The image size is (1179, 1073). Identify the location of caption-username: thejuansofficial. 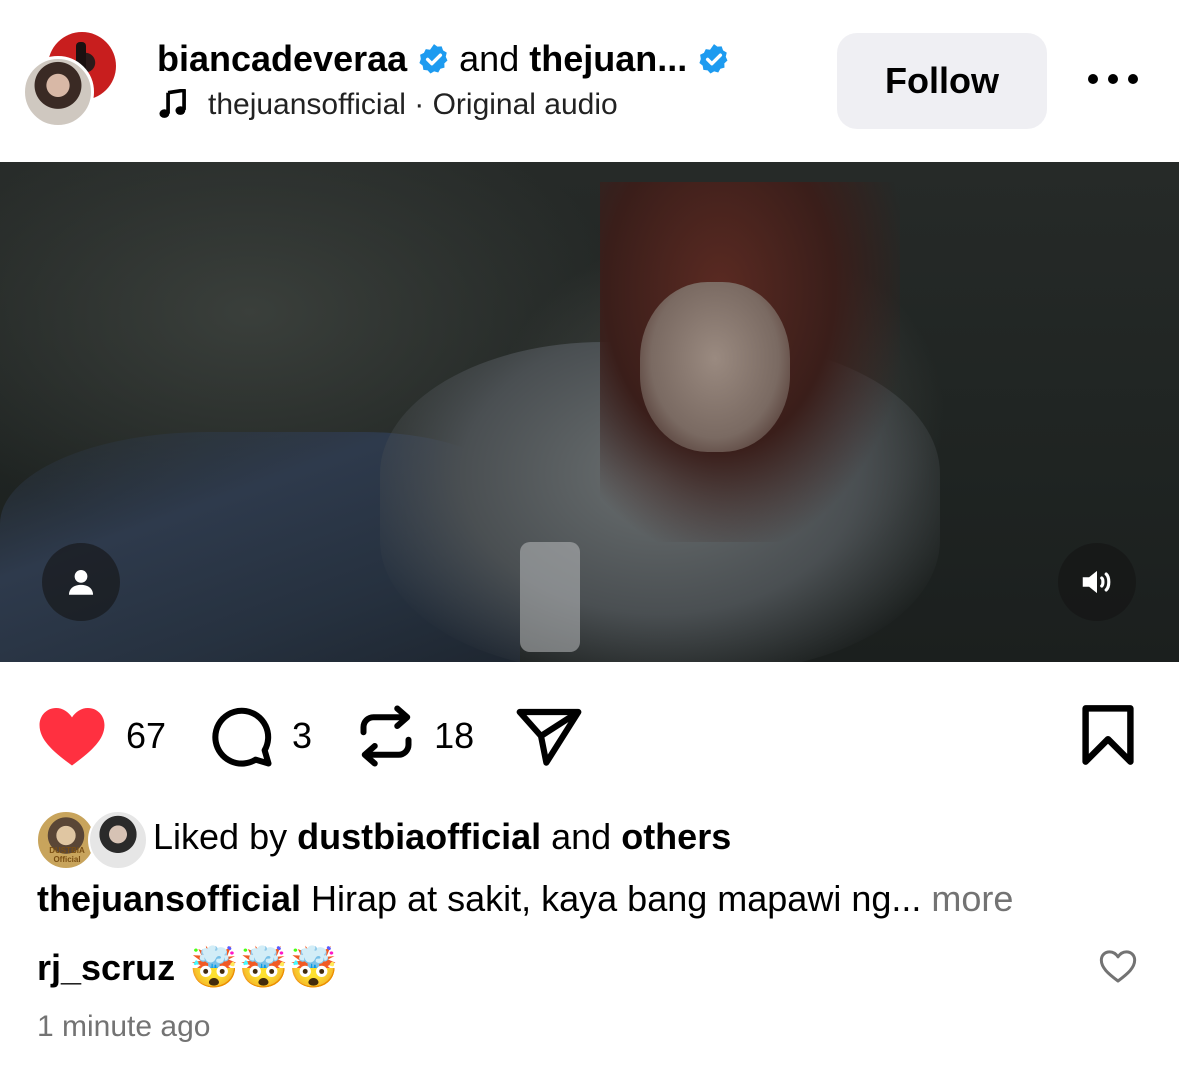
(169, 898).